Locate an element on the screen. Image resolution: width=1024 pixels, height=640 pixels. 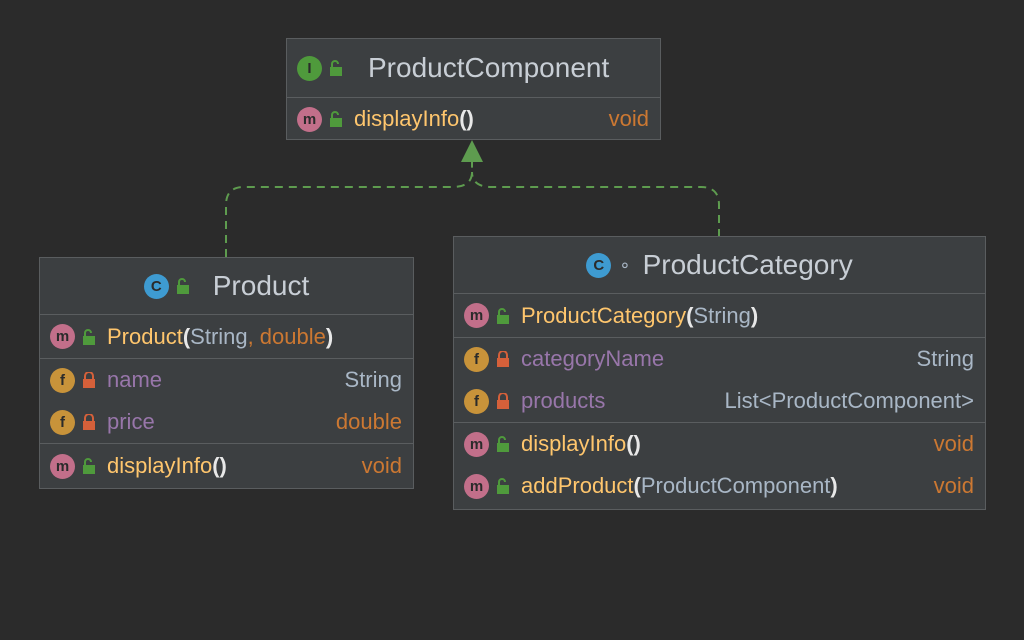
interface-name: ProductComponent is located at coordinates (489, 67).